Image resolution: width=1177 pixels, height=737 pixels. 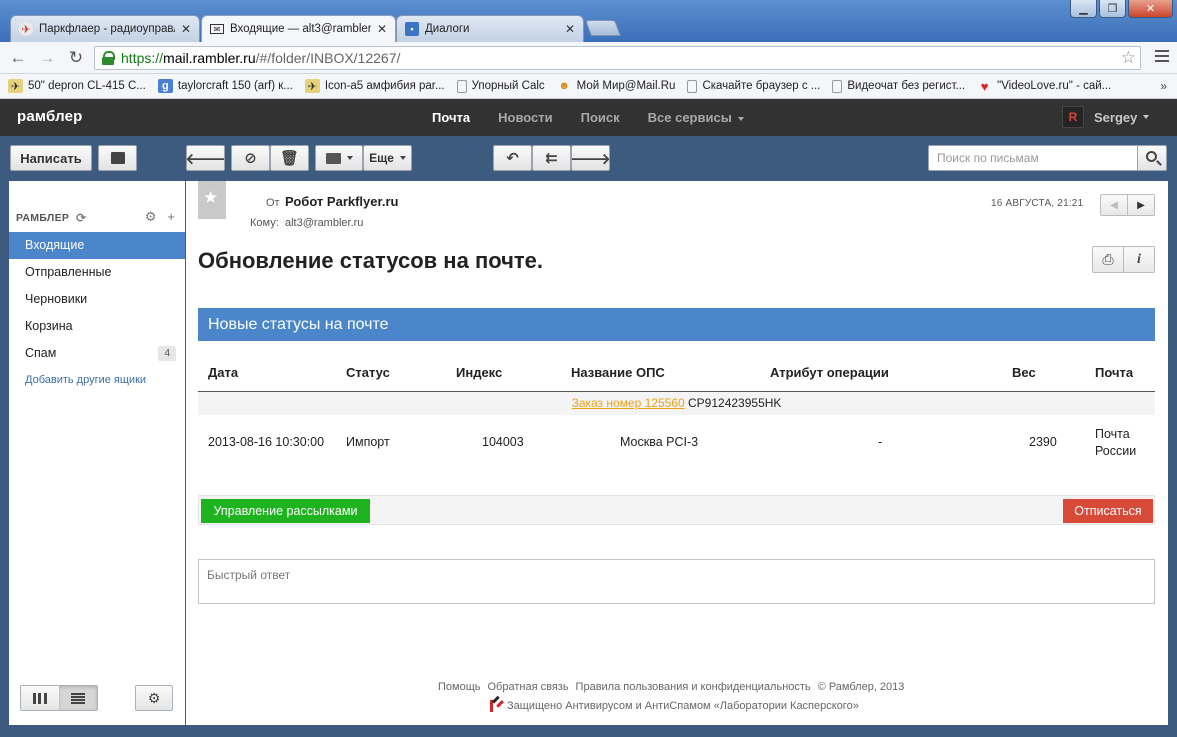 What do you see at coordinates (829, 372) in the screenshot?
I see `col-header-attribute: Атрибут операции` at bounding box center [829, 372].